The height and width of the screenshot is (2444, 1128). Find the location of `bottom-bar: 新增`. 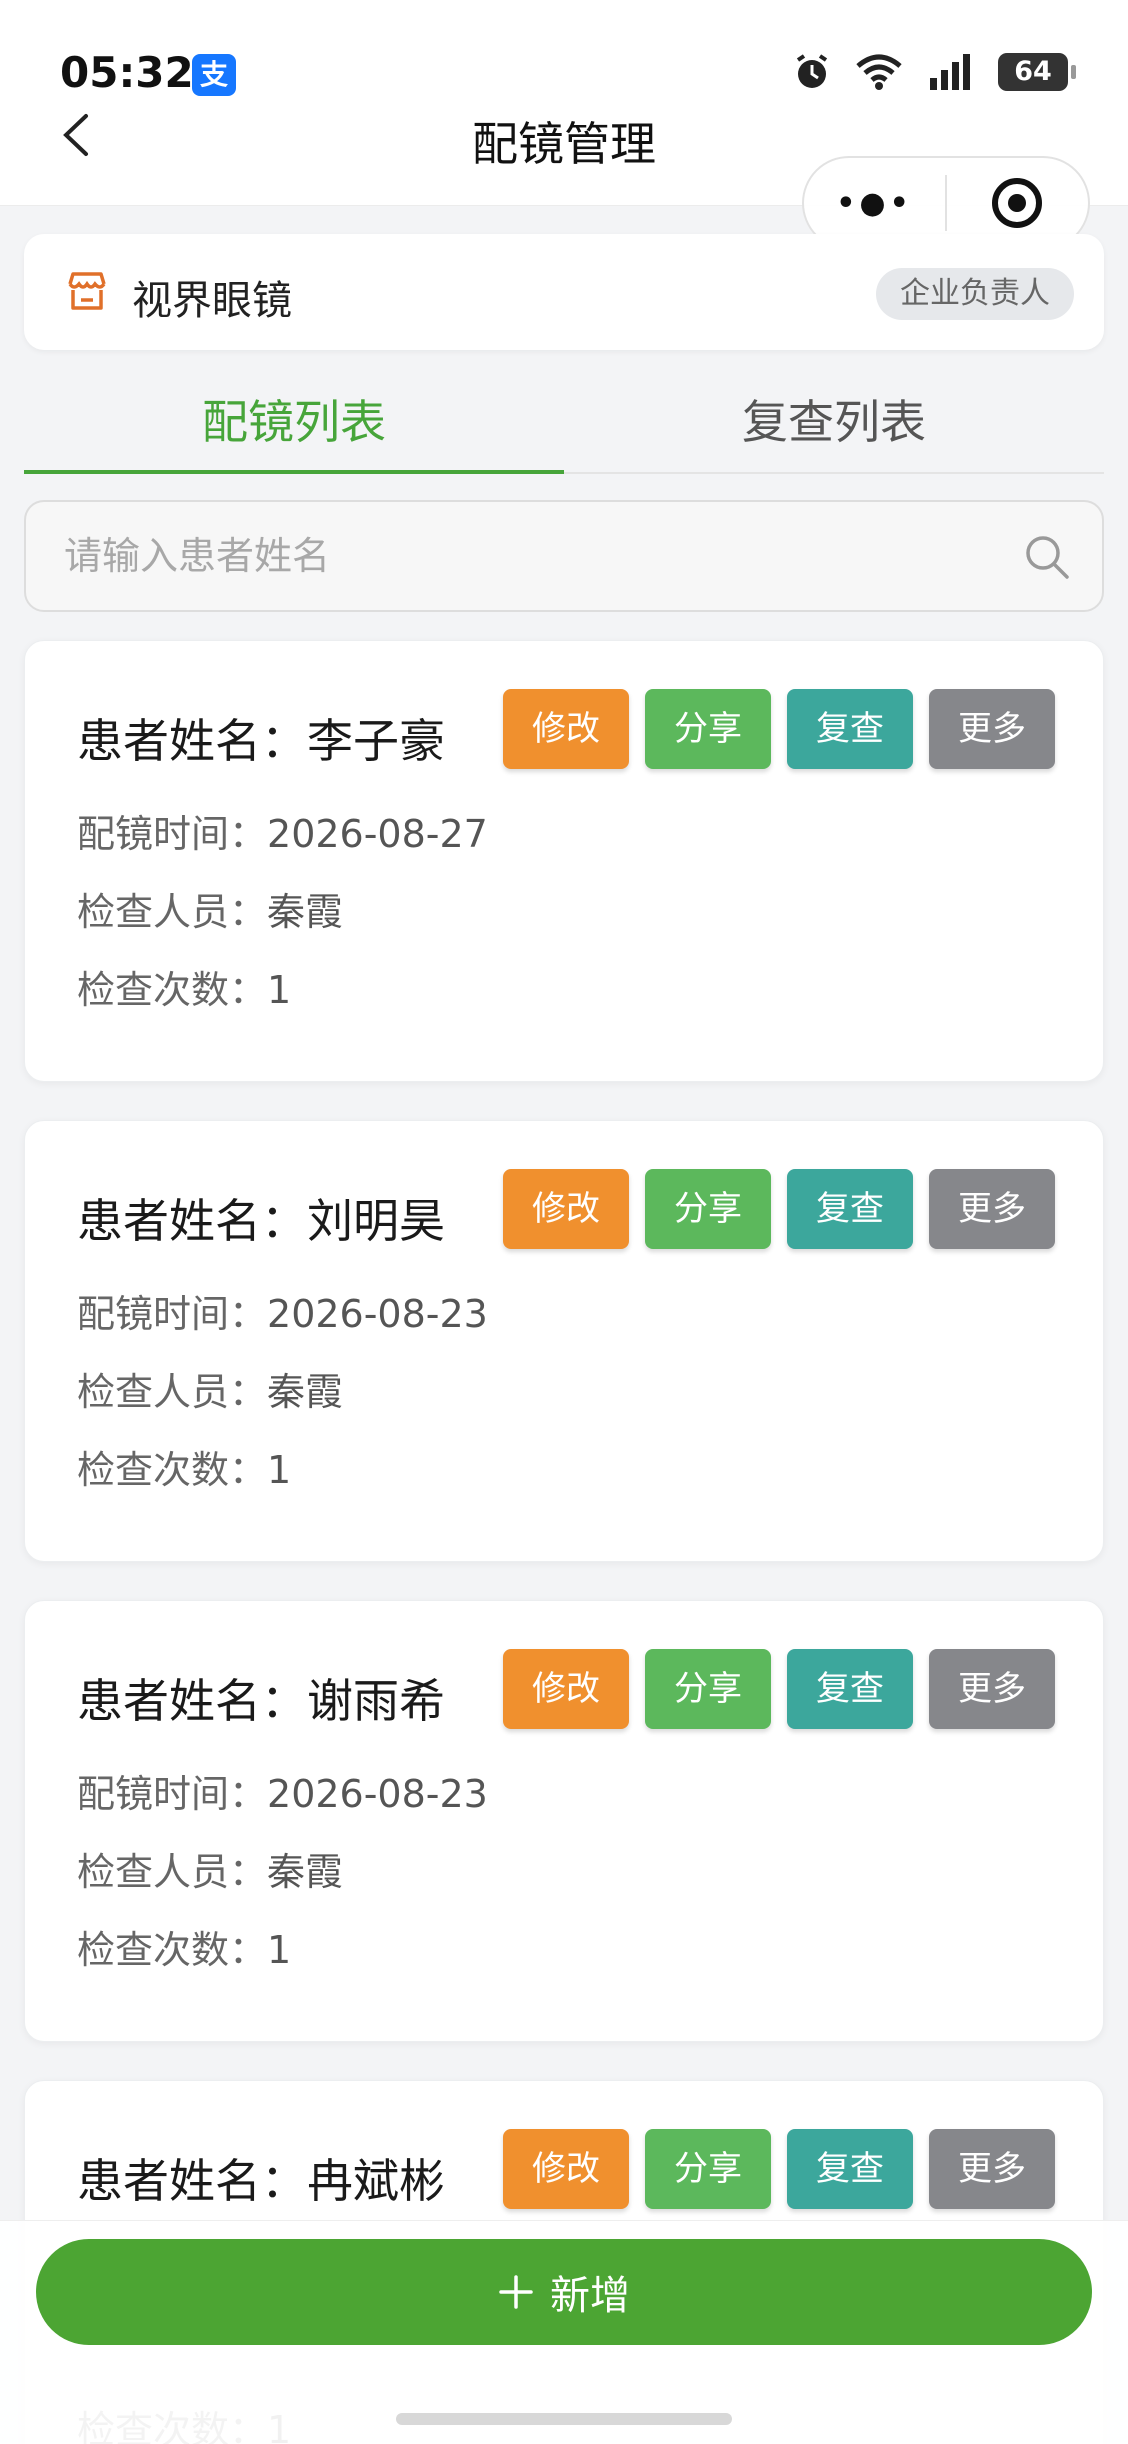

bottom-bar: 新增 is located at coordinates (564, 2332).